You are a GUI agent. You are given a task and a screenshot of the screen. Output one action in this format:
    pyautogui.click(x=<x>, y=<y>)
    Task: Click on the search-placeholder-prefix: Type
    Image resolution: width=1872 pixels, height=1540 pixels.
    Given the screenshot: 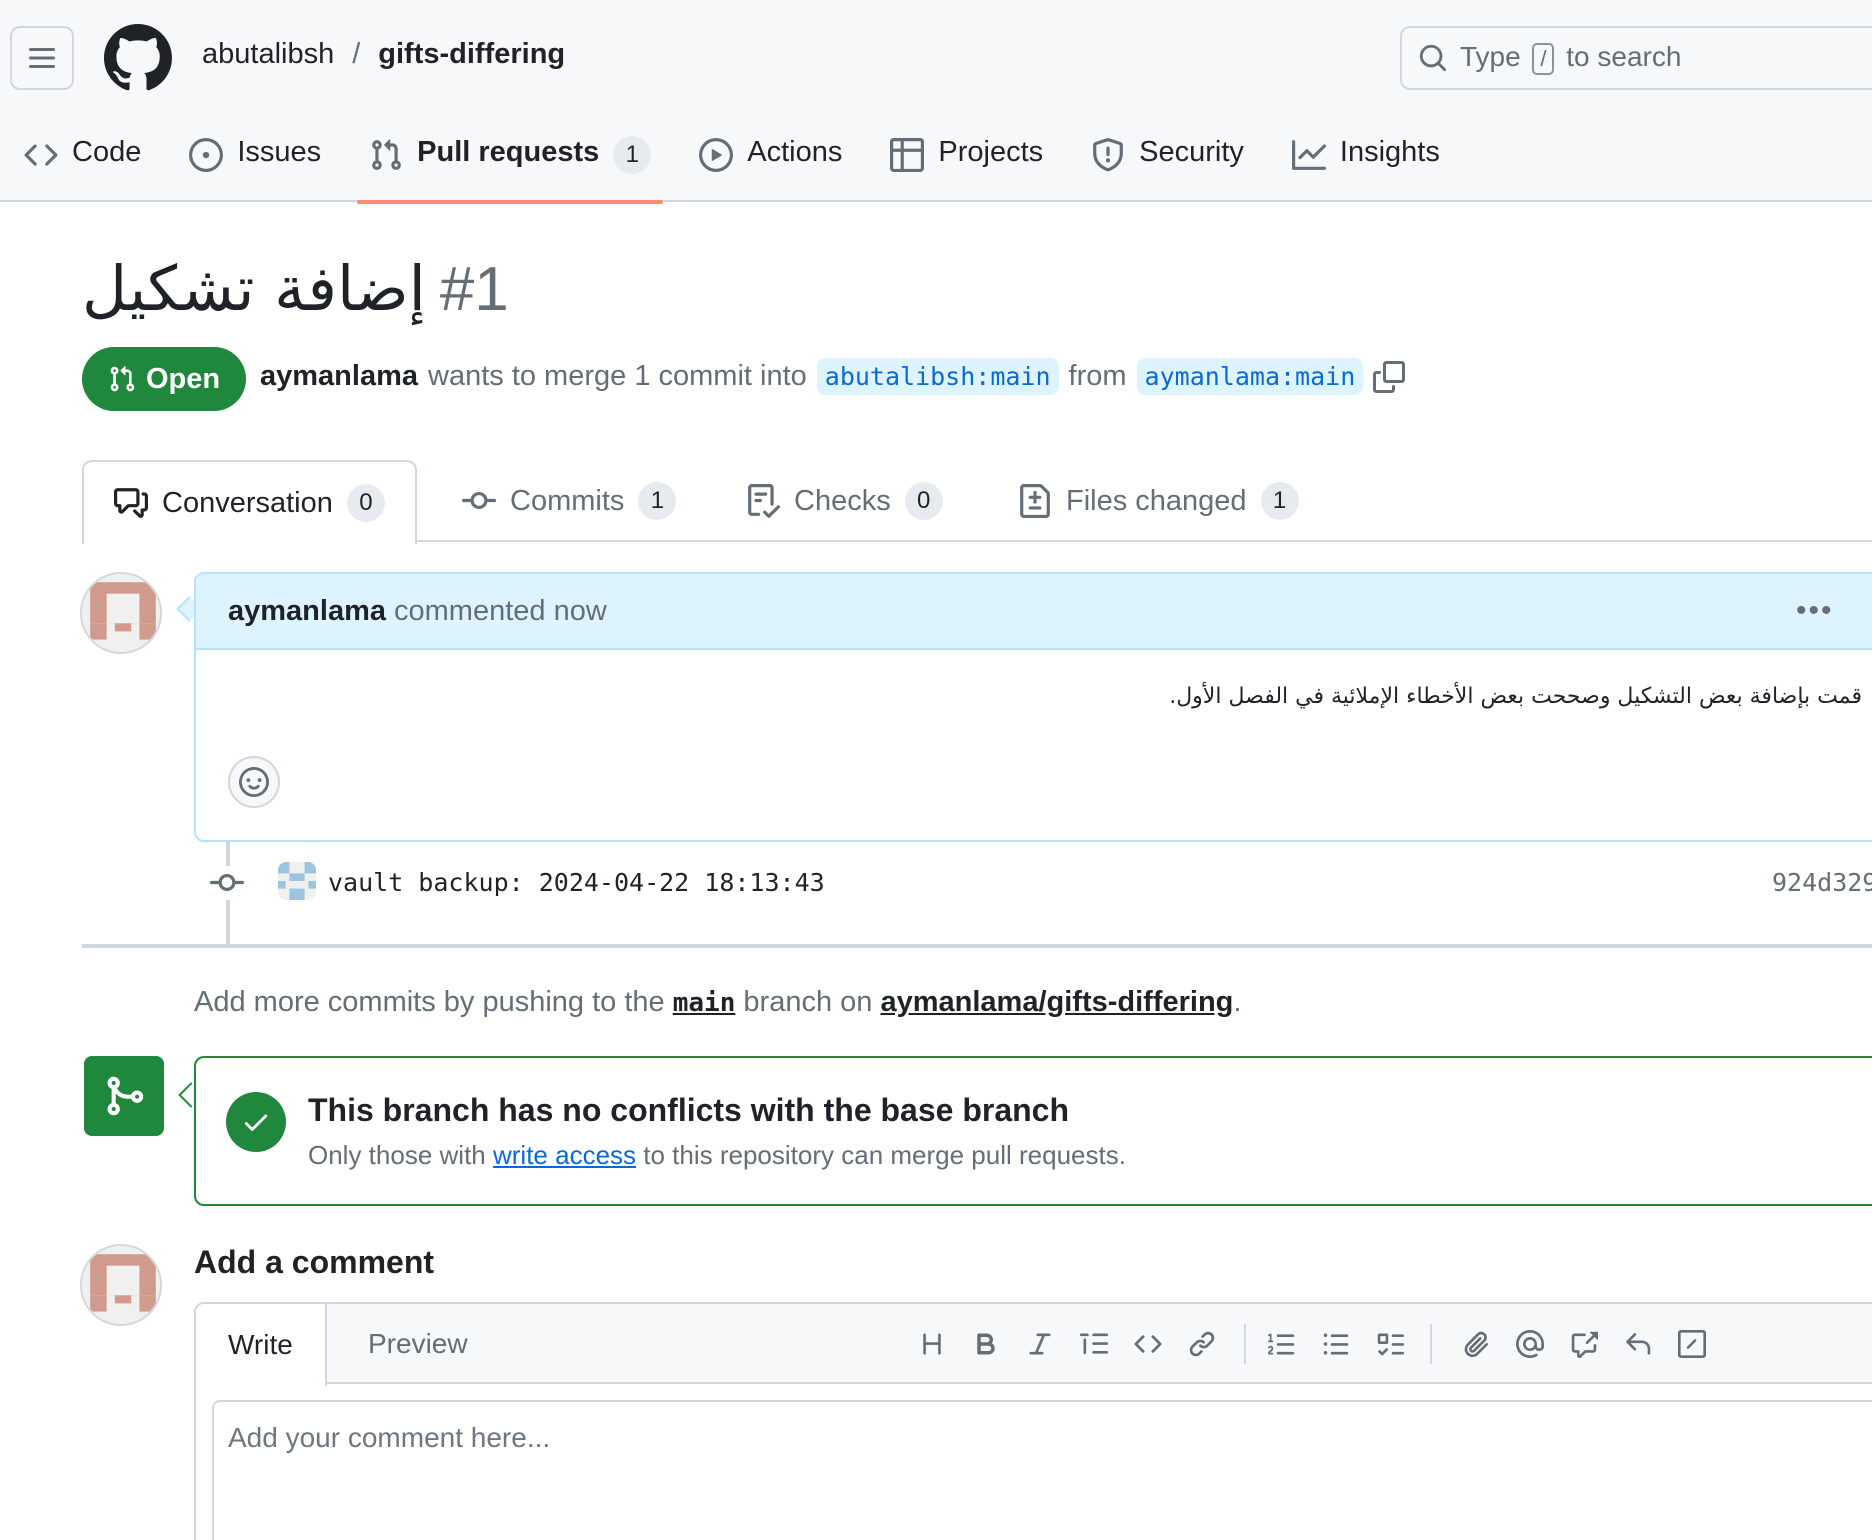 What is the action you would take?
    pyautogui.click(x=1490, y=56)
    